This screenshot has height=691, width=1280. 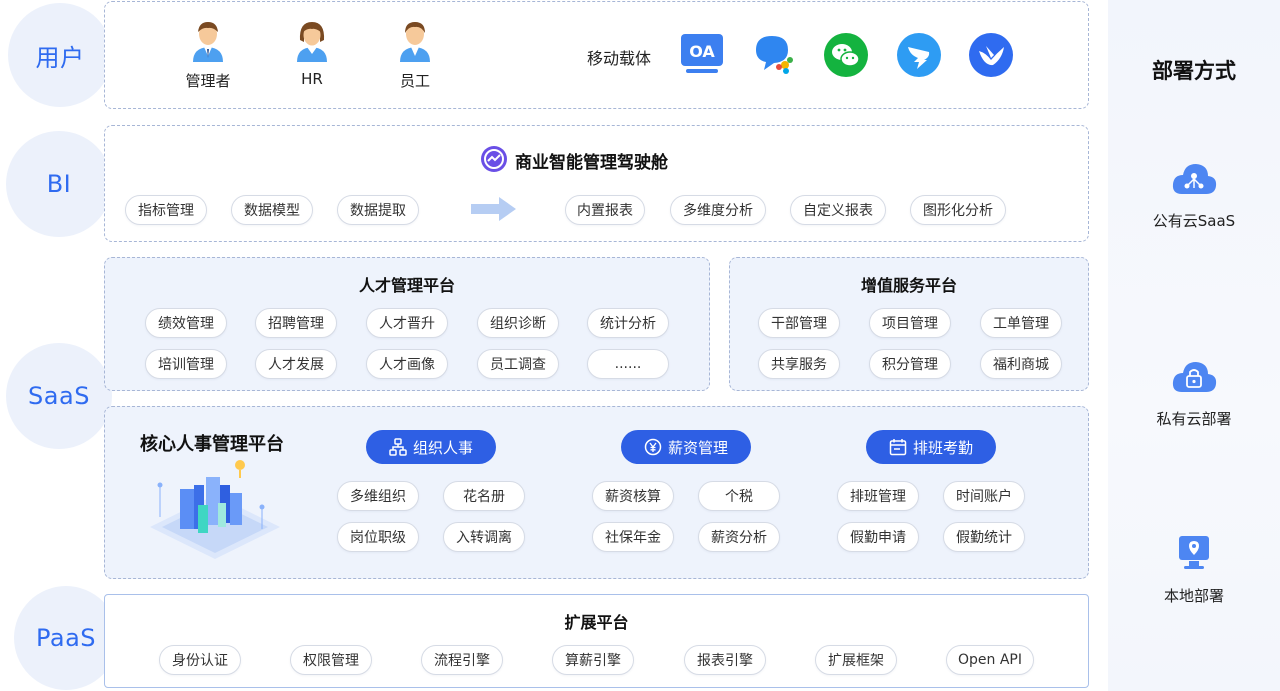 I want to click on paas-item: 报表引擎, so click(x=725, y=660).